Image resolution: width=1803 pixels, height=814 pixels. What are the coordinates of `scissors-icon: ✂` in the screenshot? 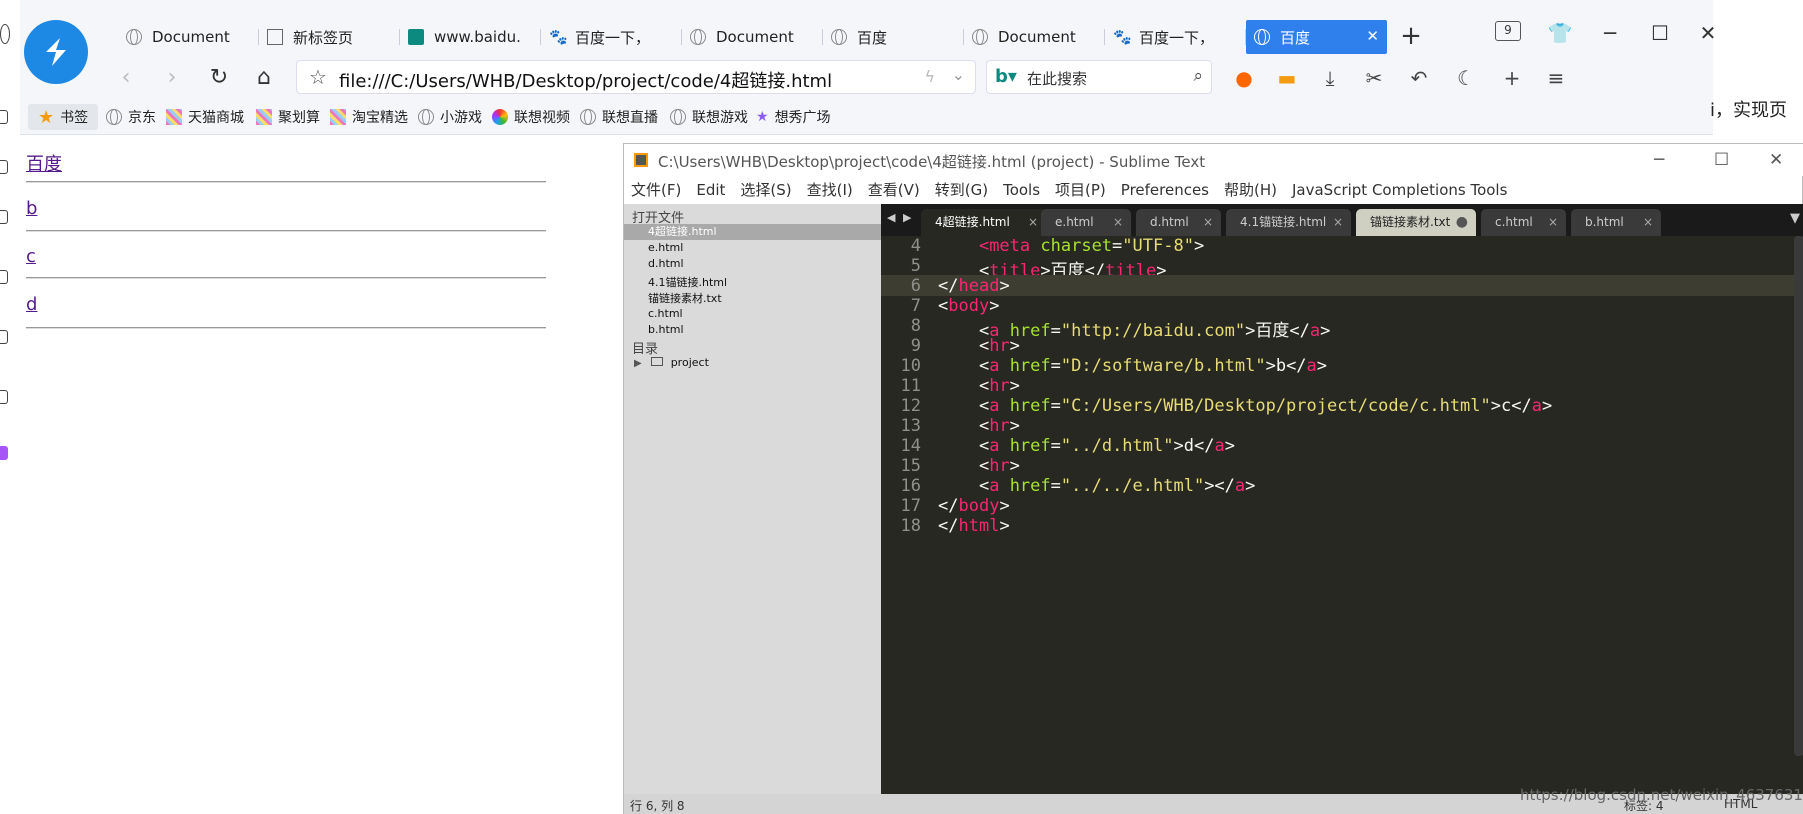 It's located at (1374, 78).